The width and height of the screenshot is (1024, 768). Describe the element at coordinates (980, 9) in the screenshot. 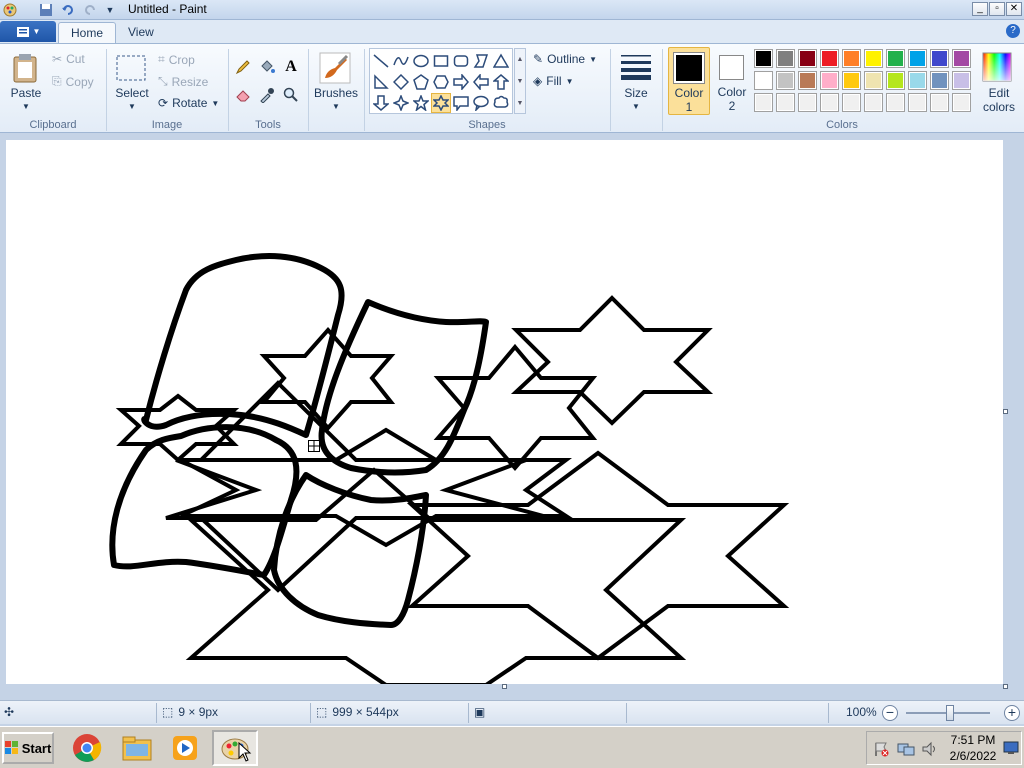

I see `minimize-button: _` at that location.